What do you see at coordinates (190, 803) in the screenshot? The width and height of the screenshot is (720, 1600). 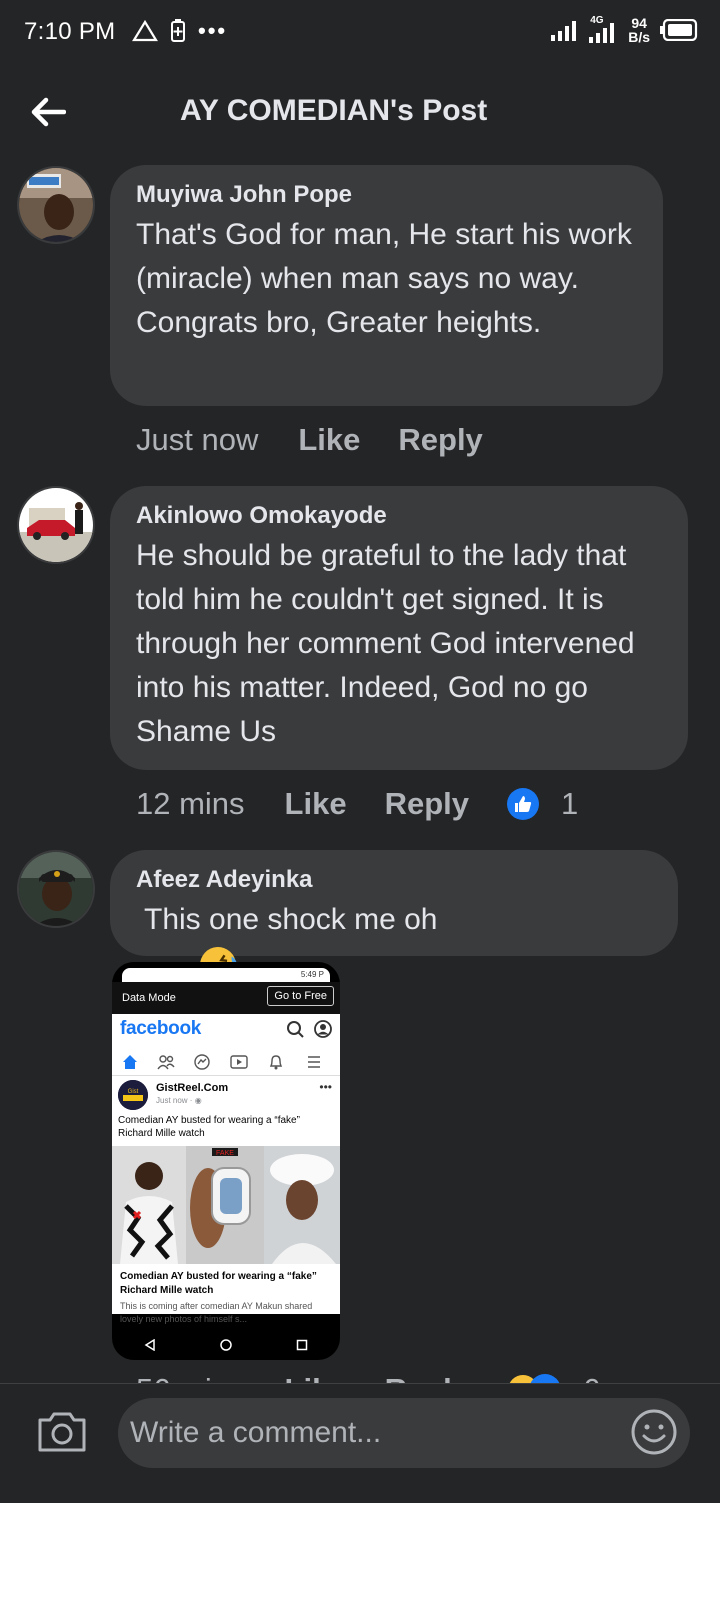 I see `comment-time: 12 mins` at bounding box center [190, 803].